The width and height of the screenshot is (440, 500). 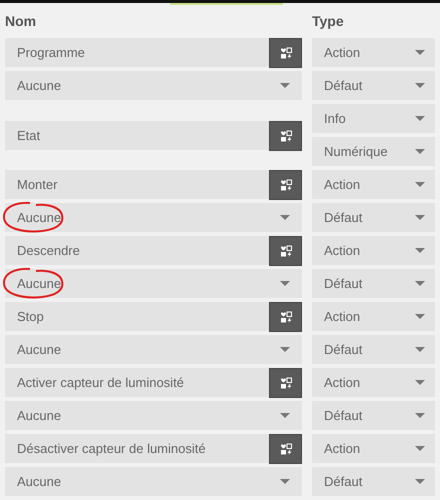 What do you see at coordinates (137, 448) in the screenshot?
I see `name-field: Désactiver capteur de luminosité` at bounding box center [137, 448].